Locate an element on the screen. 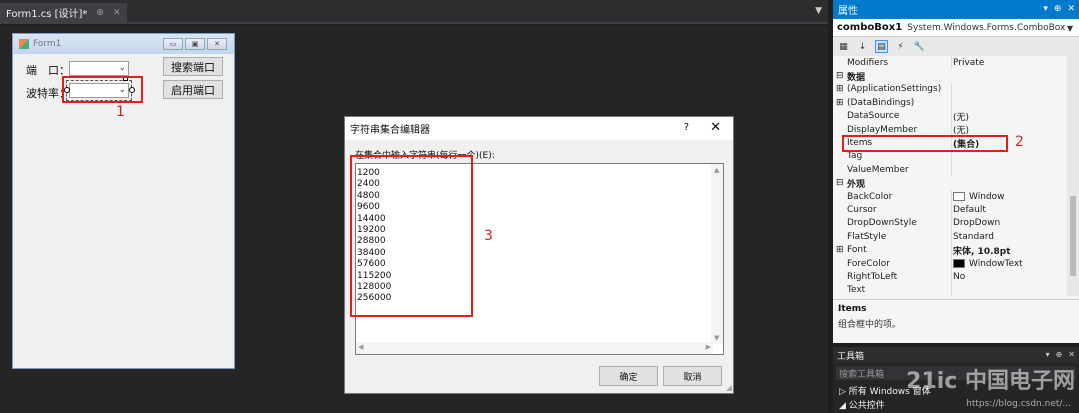 The width and height of the screenshot is (1079, 413). panel-header-icons: ▾ ⊕ ✕ is located at coordinates (1059, 9).